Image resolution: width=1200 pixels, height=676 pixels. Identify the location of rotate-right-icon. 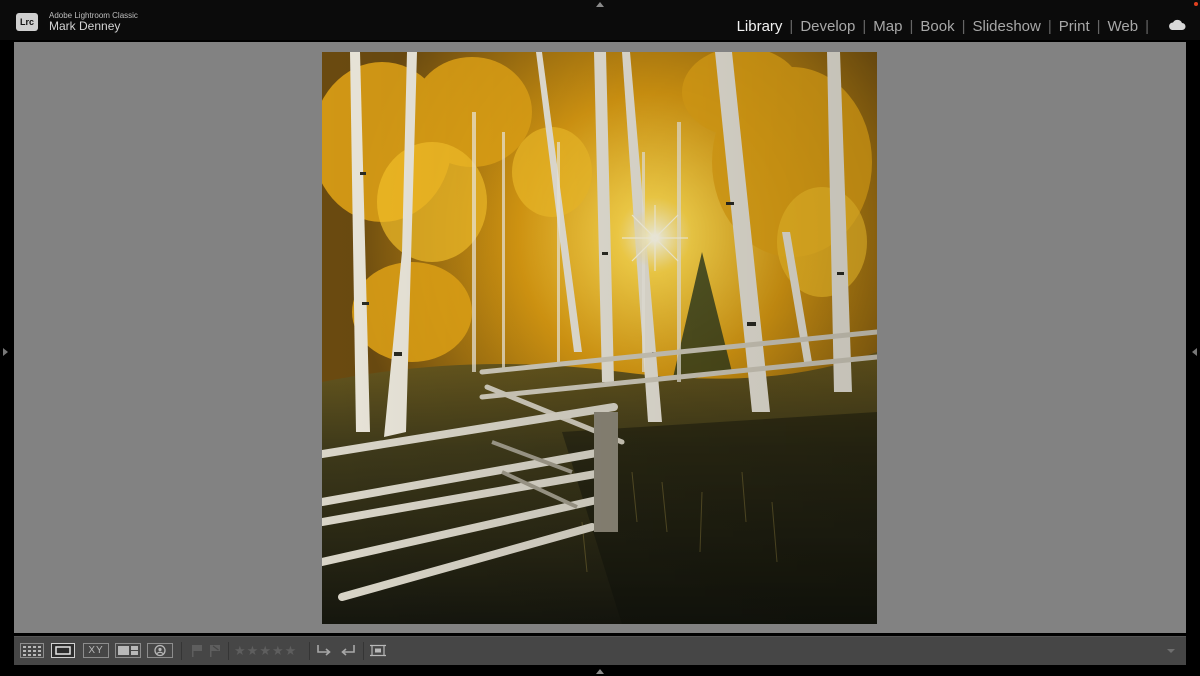
(348, 650).